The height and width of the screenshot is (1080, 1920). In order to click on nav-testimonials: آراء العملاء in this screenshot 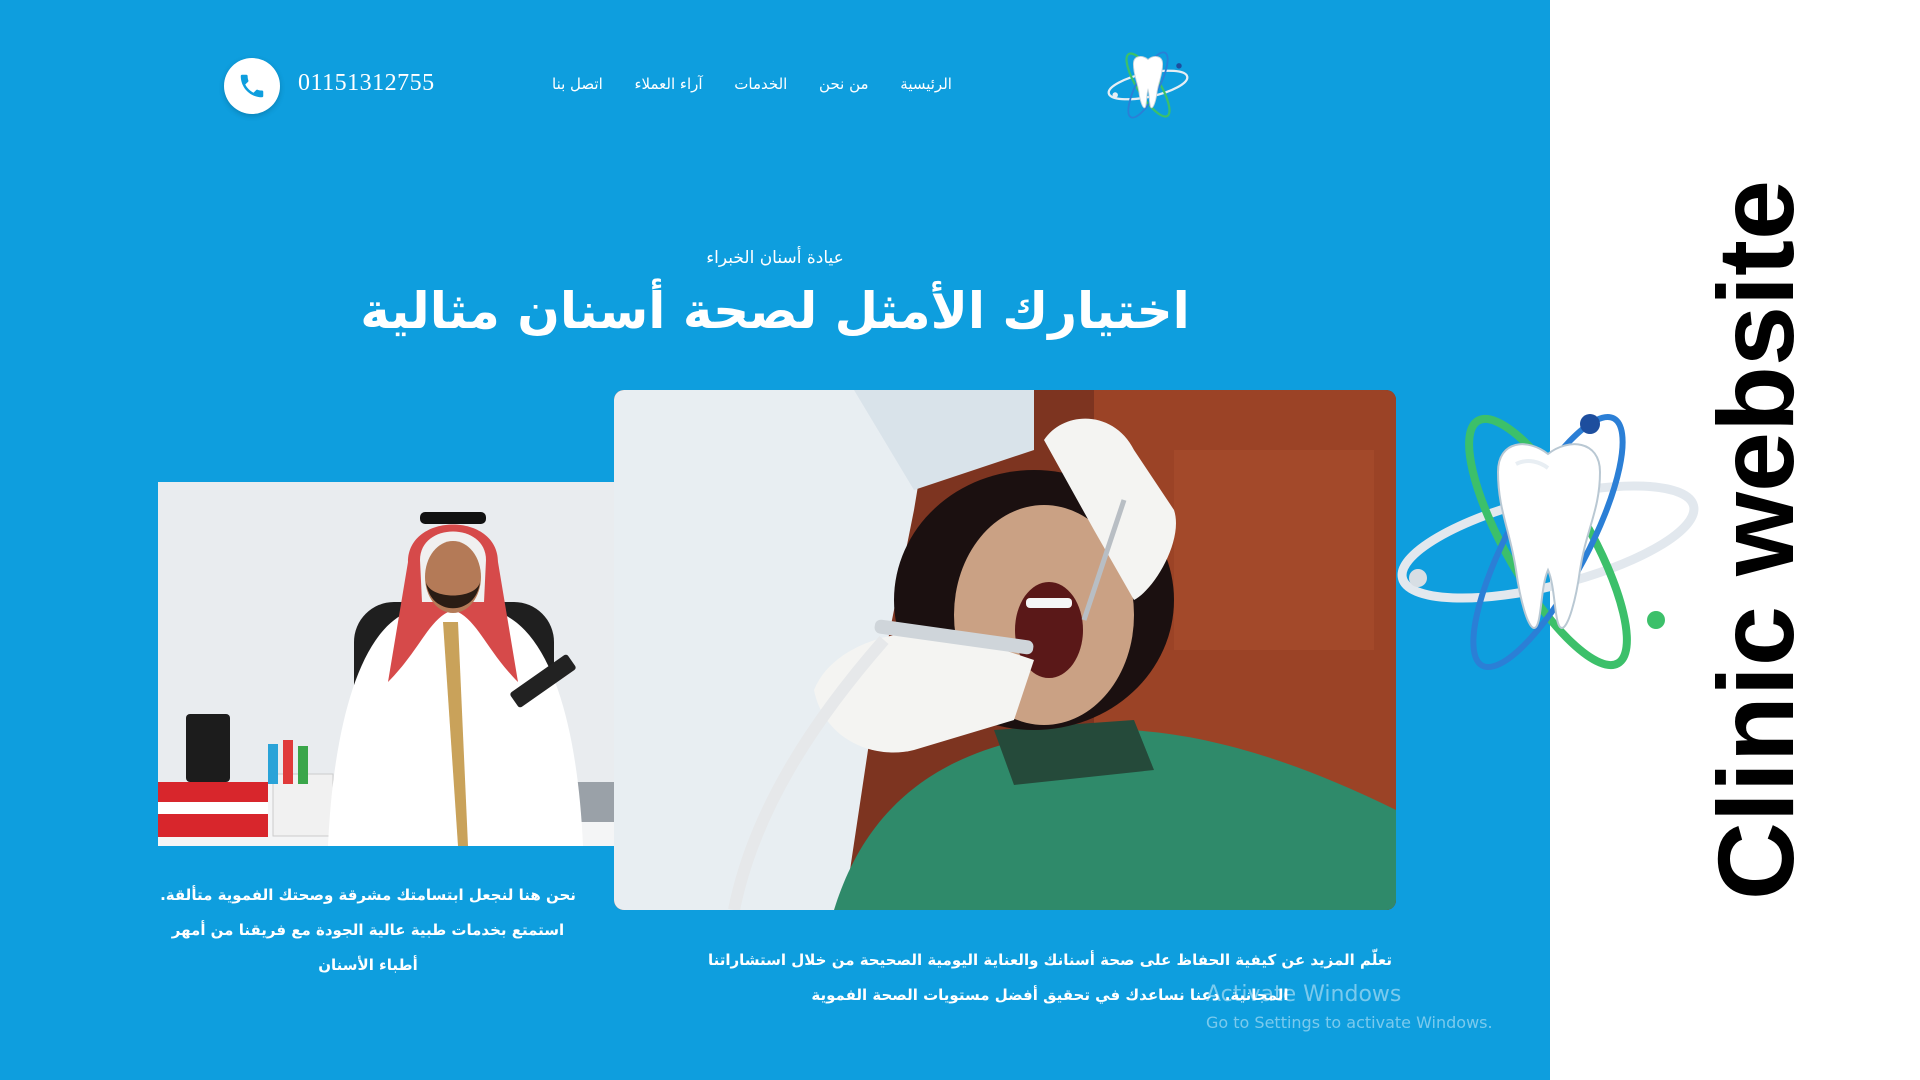, I will do `click(668, 84)`.